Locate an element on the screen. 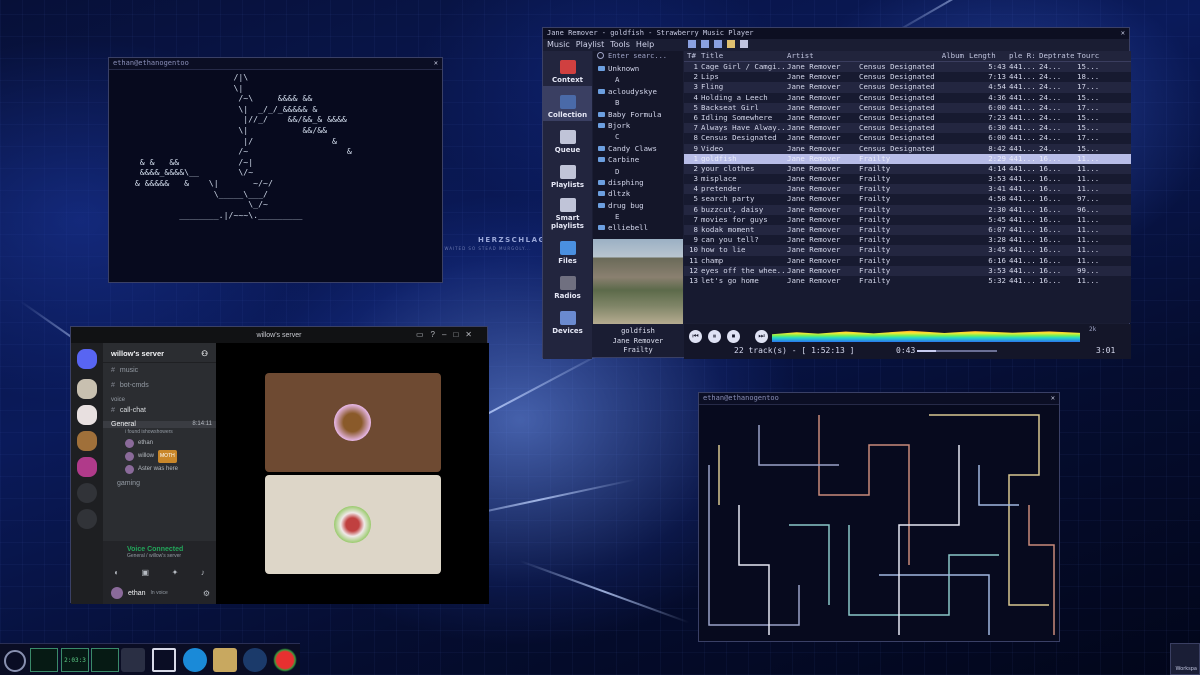 The image size is (1200, 675). voice-member: Aster was here is located at coordinates (159, 469).